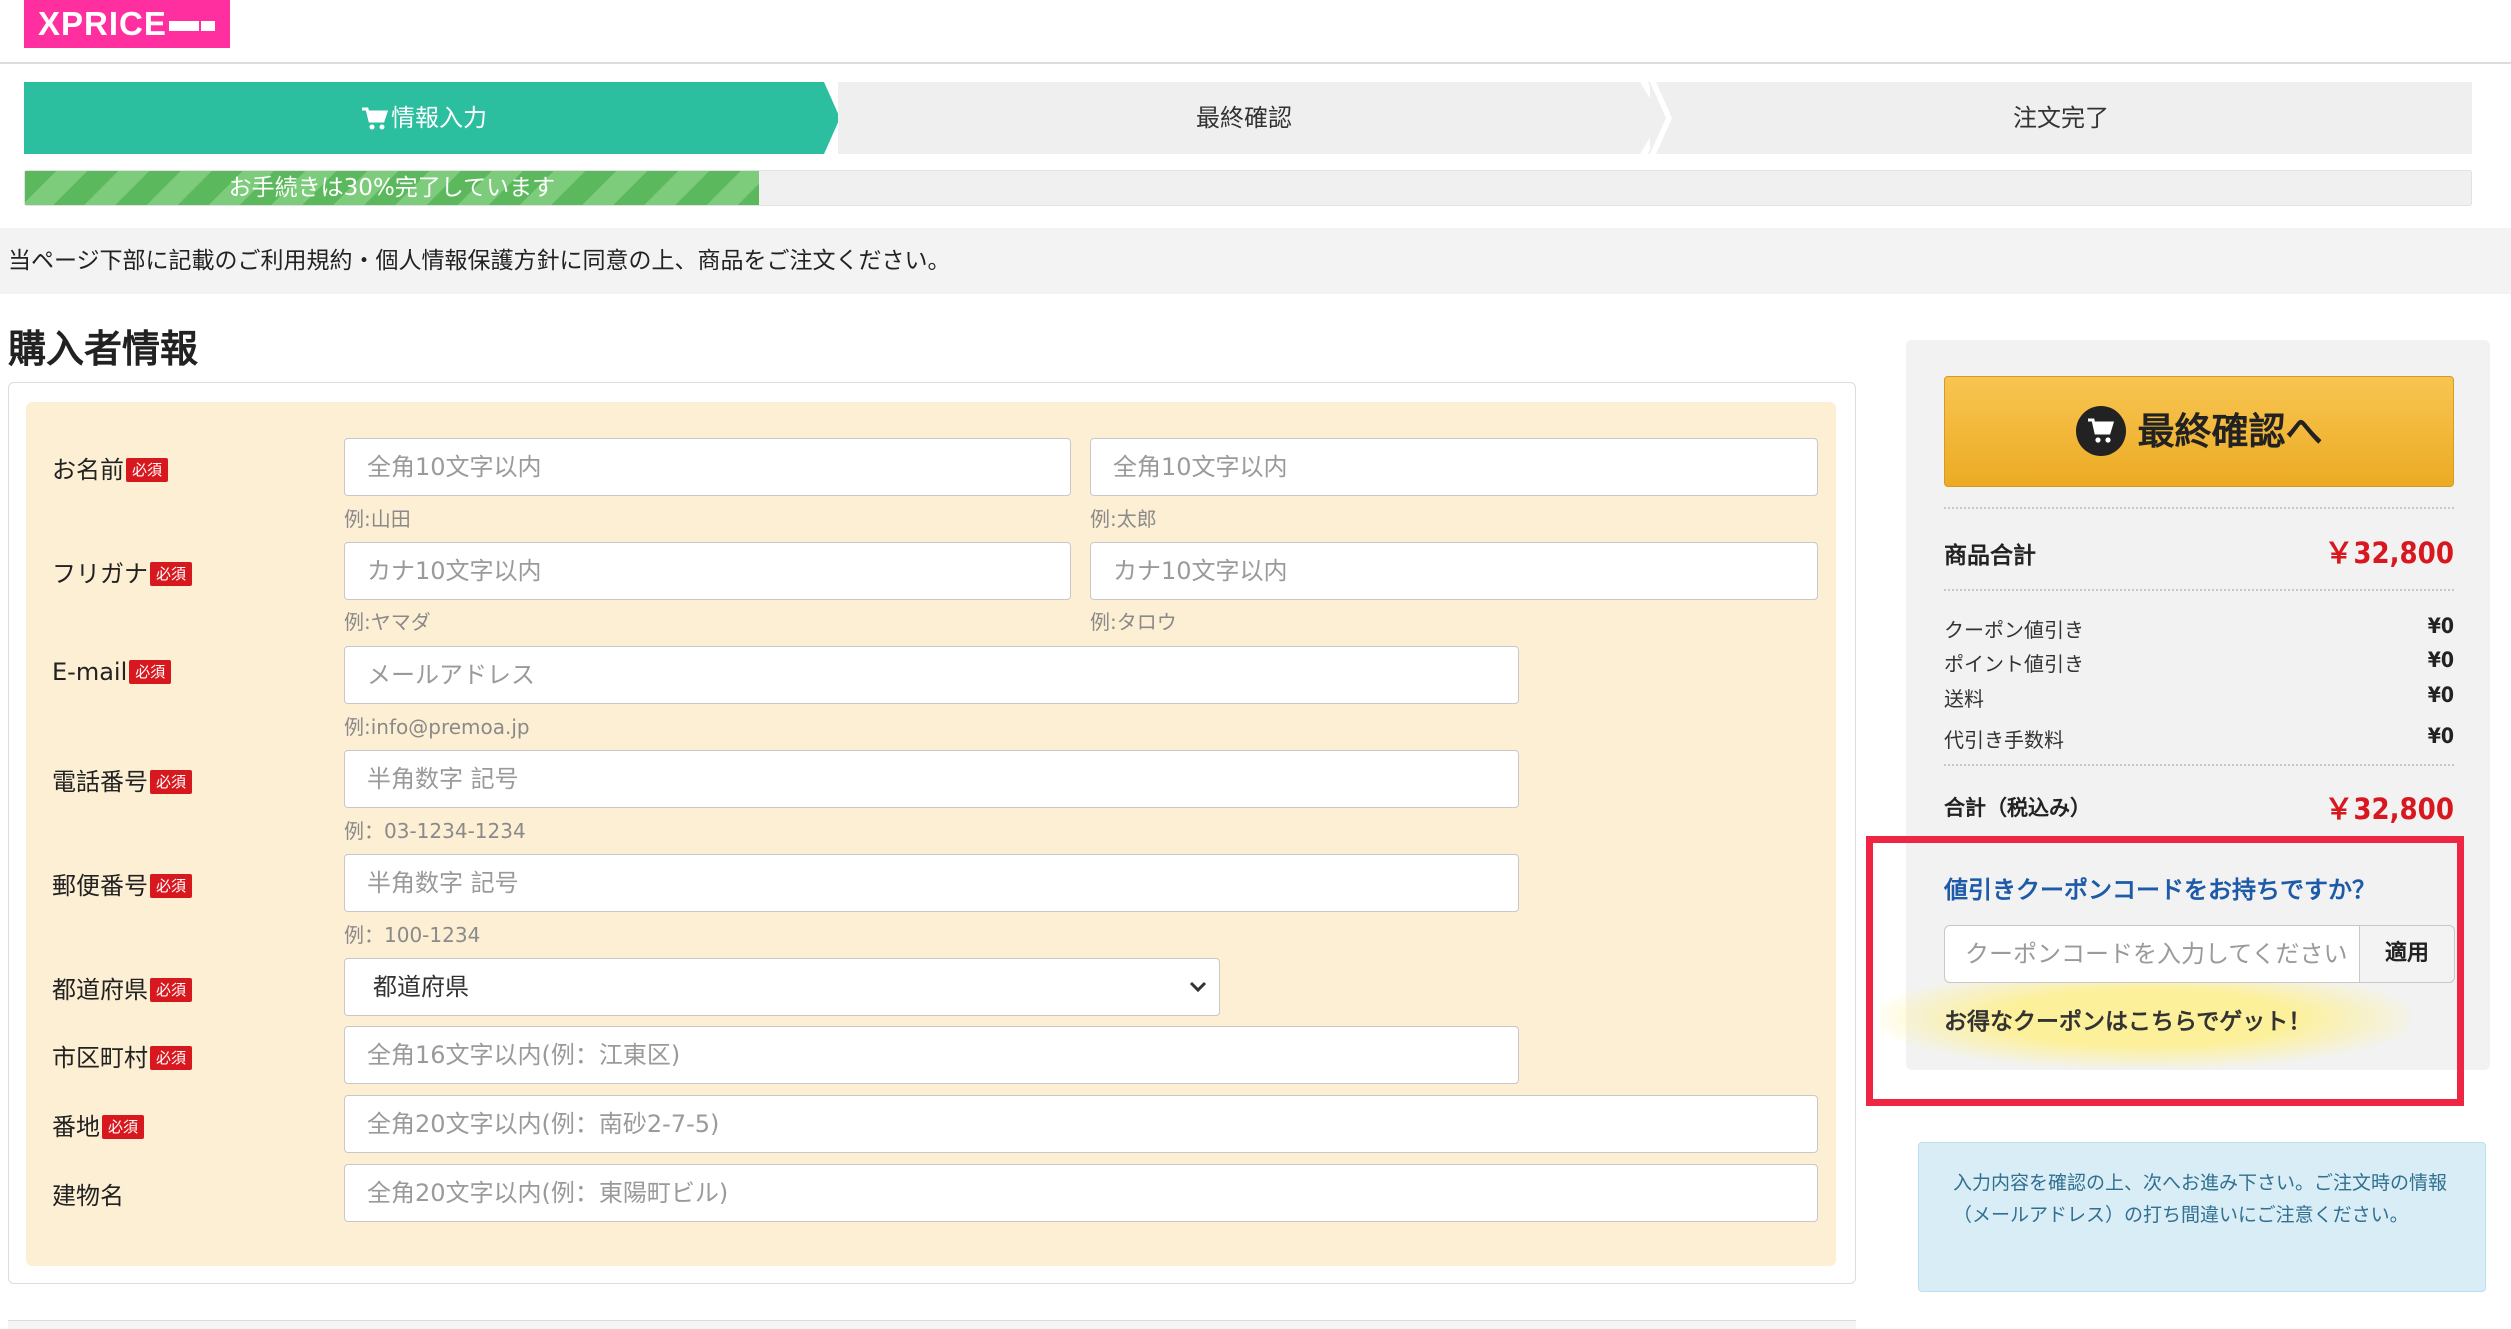 The width and height of the screenshot is (2511, 1329). Describe the element at coordinates (100, 1058) in the screenshot. I see `label-text: 市区町村` at that location.